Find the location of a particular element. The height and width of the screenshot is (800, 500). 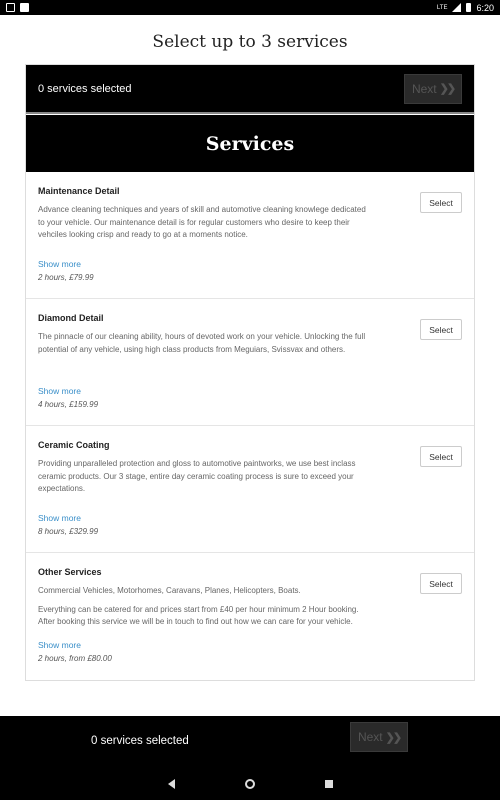

service-name: Diamond Detail is located at coordinates (71, 318).